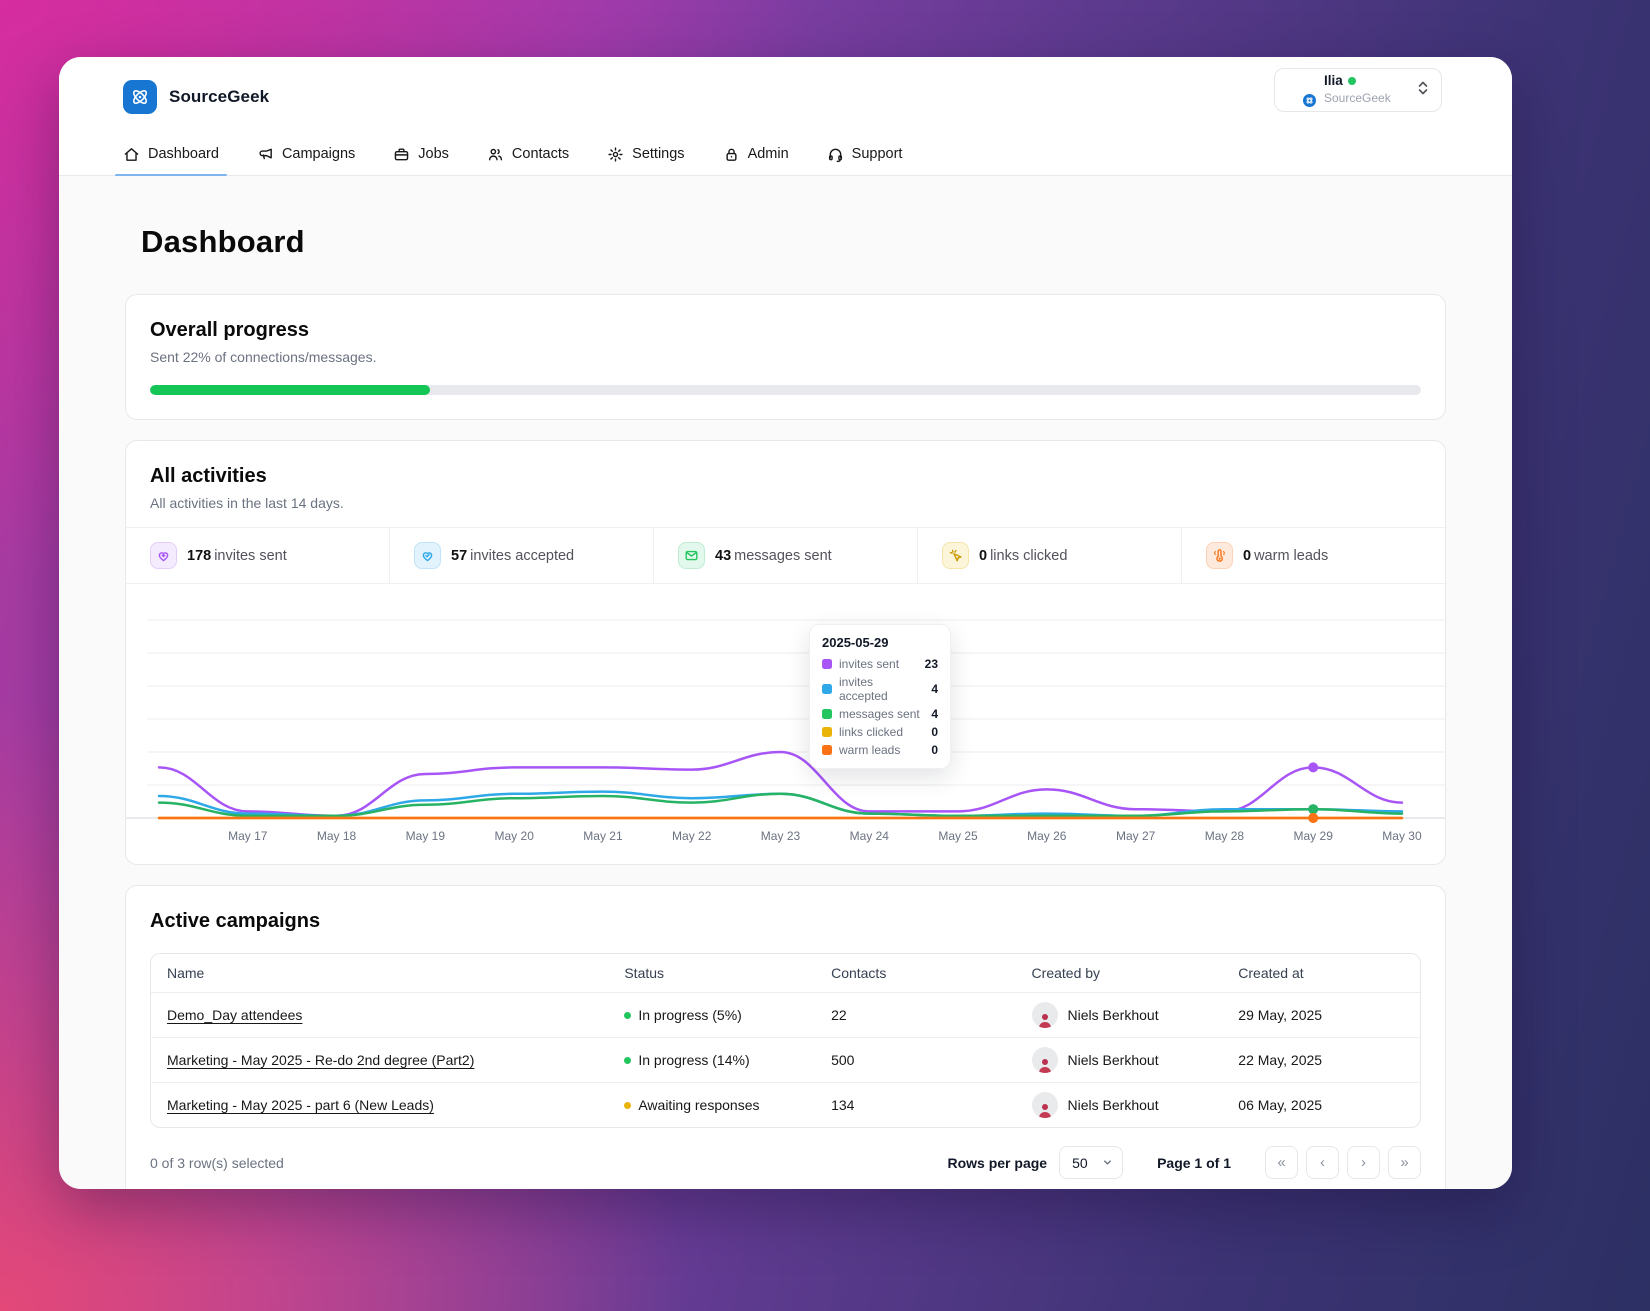  What do you see at coordinates (1333, 80) in the screenshot?
I see `user-name: Ilia` at bounding box center [1333, 80].